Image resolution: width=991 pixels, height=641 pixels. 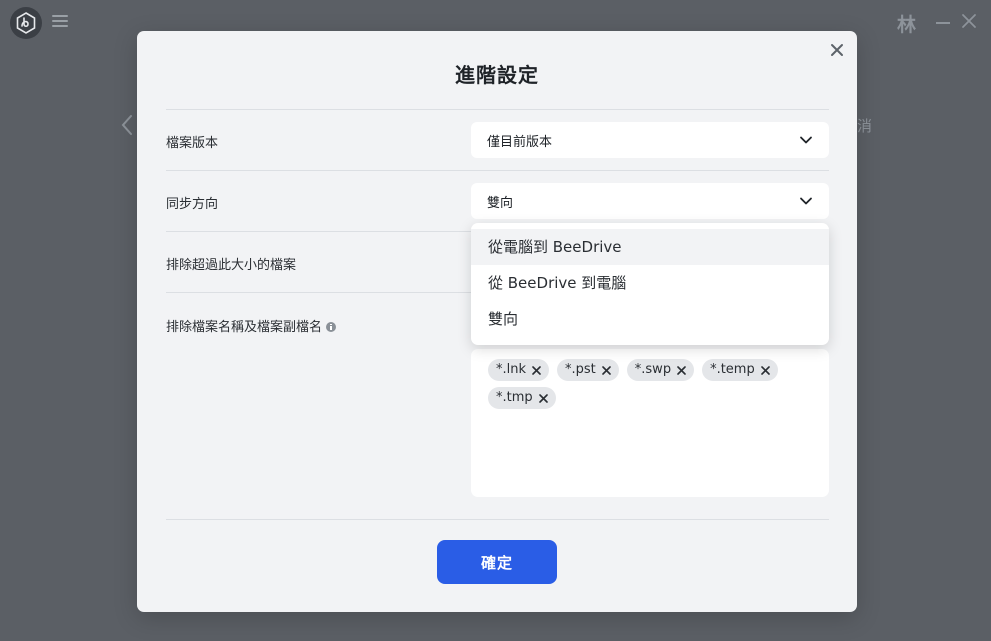 I want to click on sync-direction-label: 同步方向, so click(x=192, y=204).